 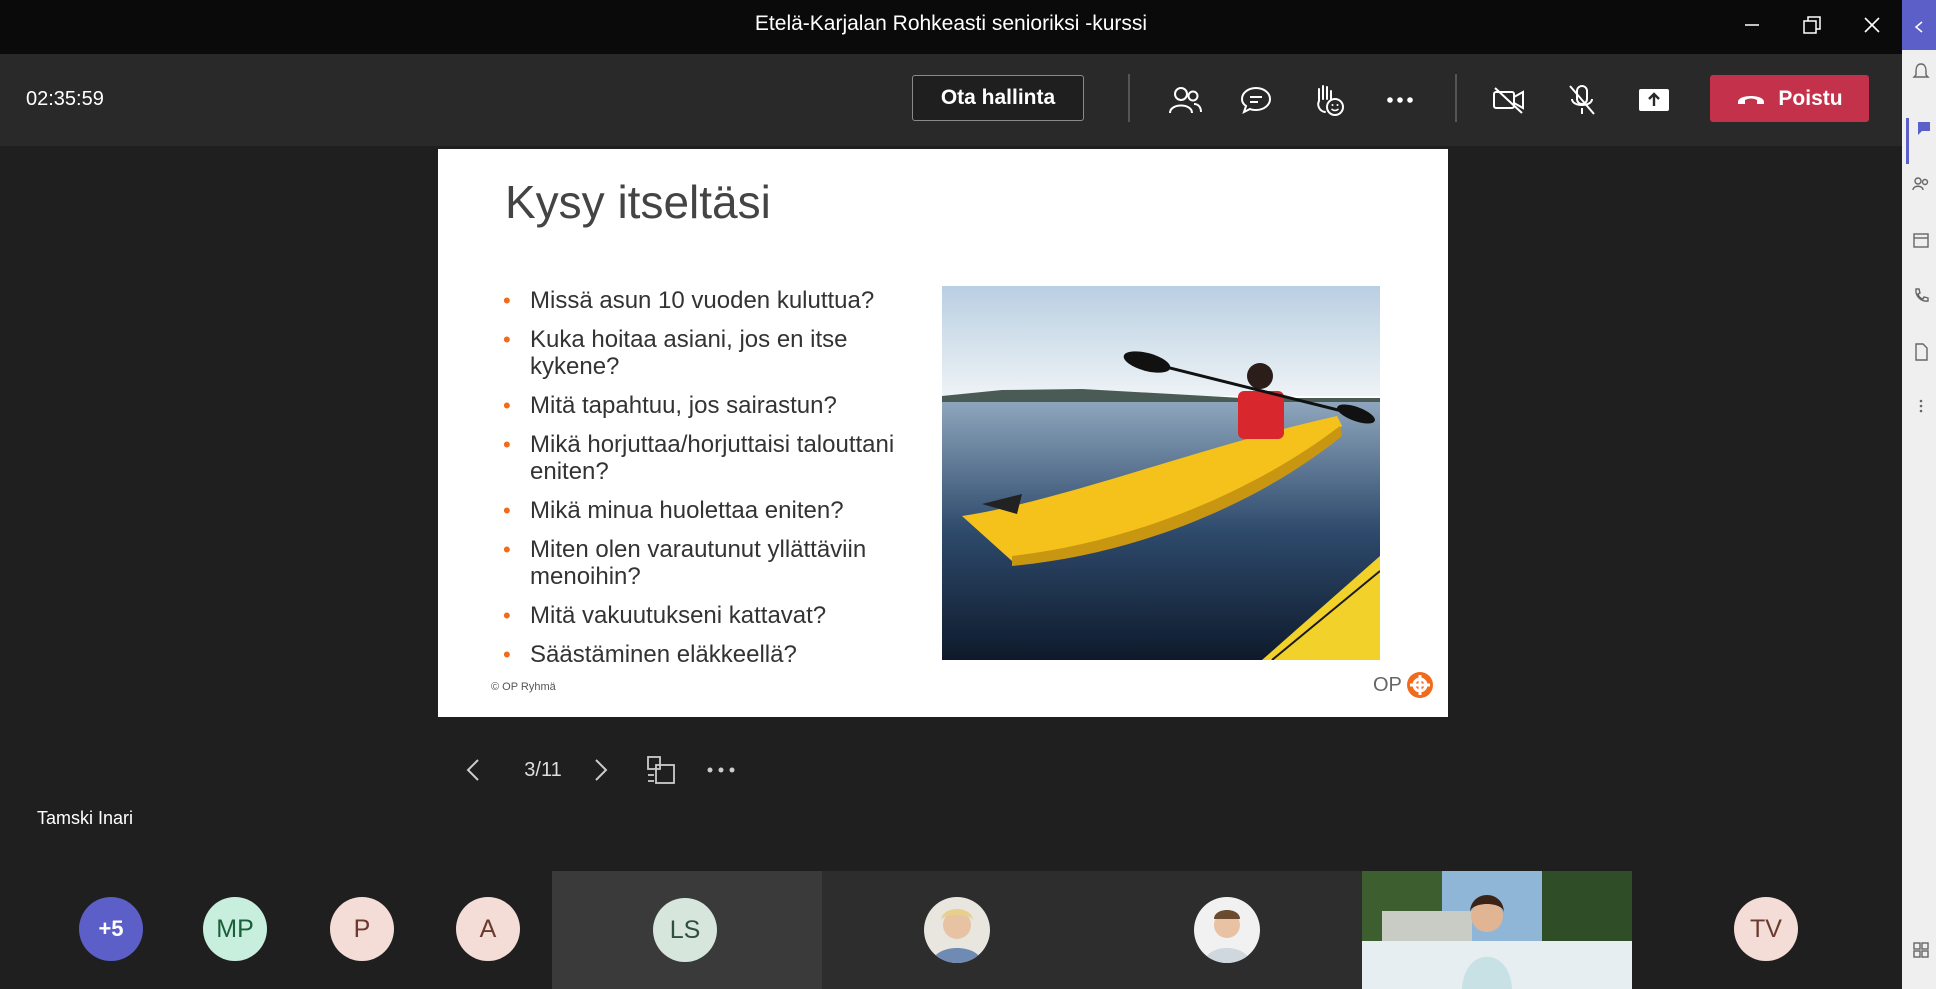 I want to click on previous-slide-button, so click(x=473, y=770).